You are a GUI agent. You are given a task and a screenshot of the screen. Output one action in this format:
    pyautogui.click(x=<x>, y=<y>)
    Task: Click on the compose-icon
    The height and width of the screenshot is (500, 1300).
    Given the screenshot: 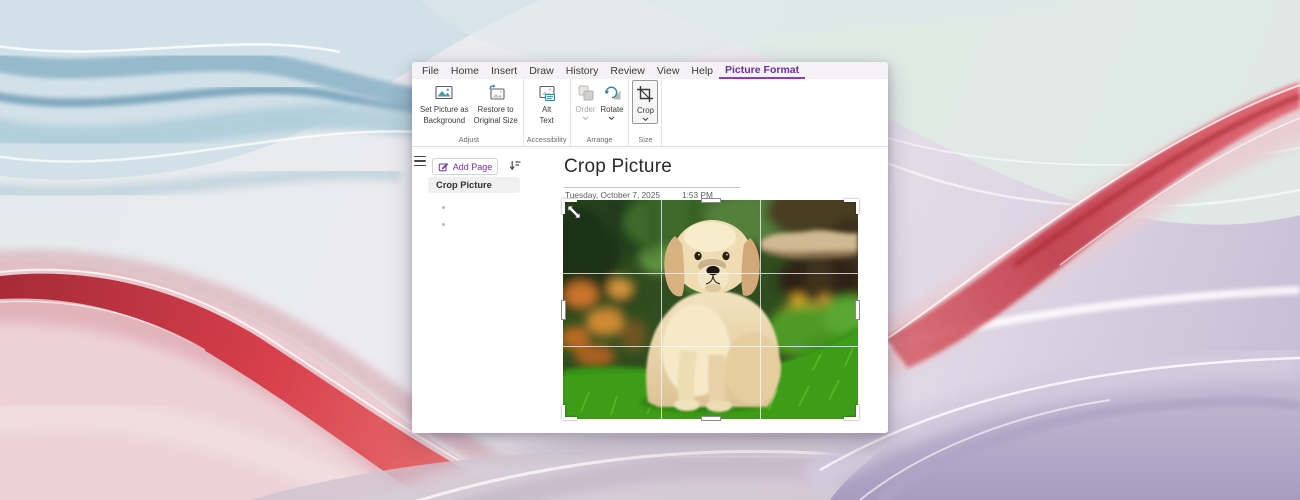 What is the action you would take?
    pyautogui.click(x=443, y=167)
    